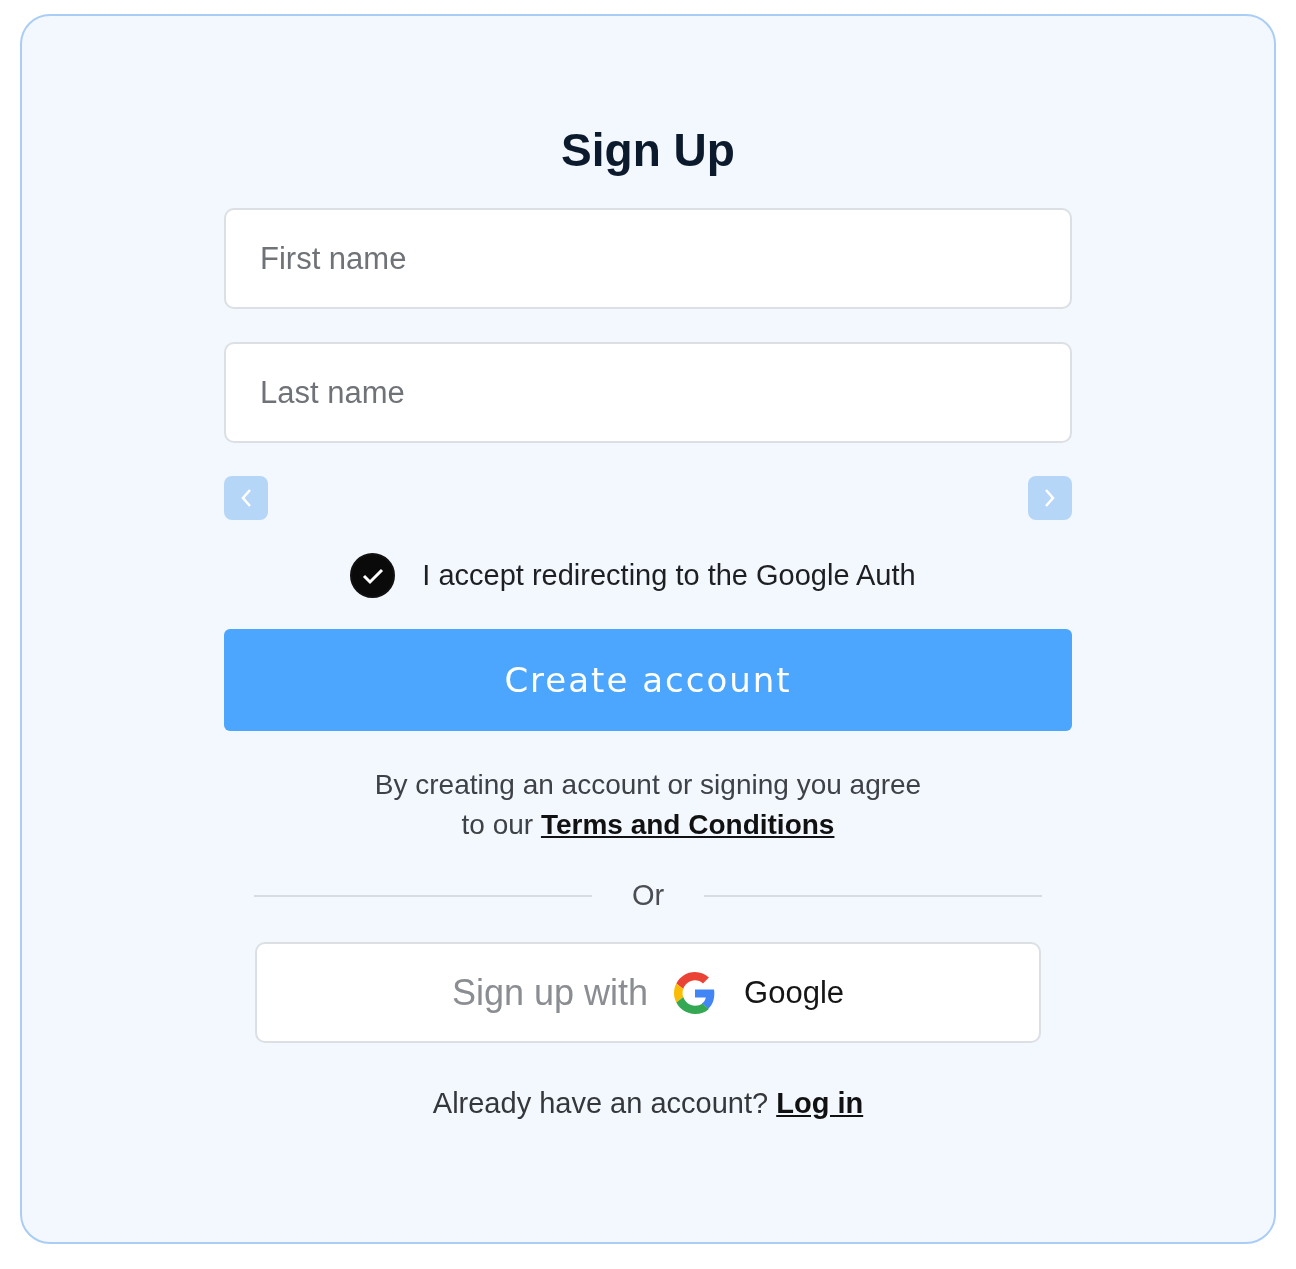  I want to click on check-icon, so click(372, 575).